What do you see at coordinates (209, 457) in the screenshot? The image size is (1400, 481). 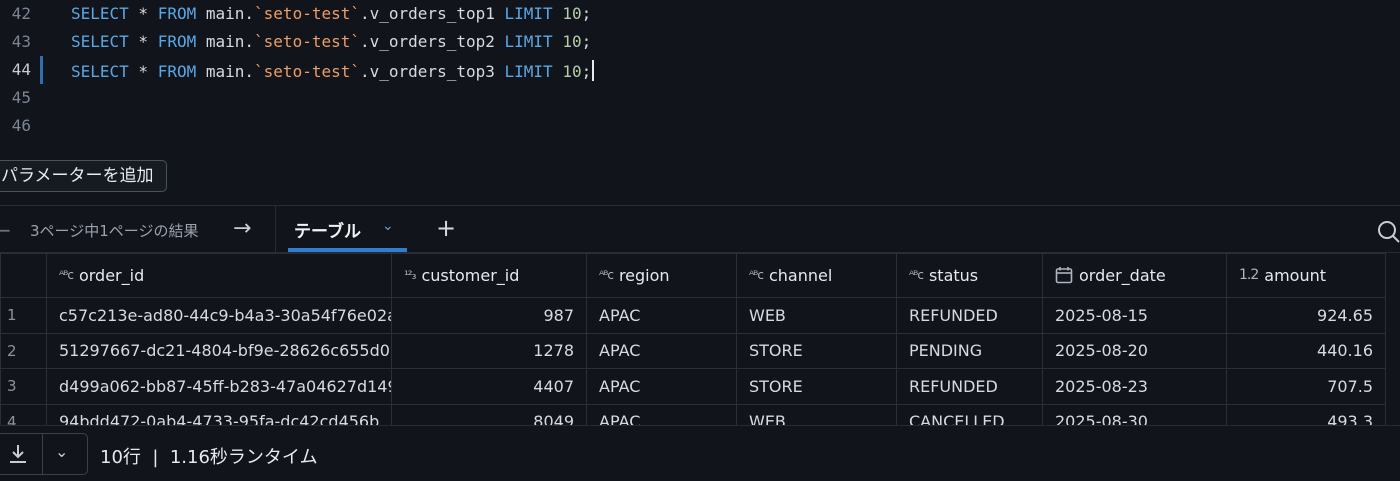 I see `result-status: 10行 | 1.16秒ランタイム` at bounding box center [209, 457].